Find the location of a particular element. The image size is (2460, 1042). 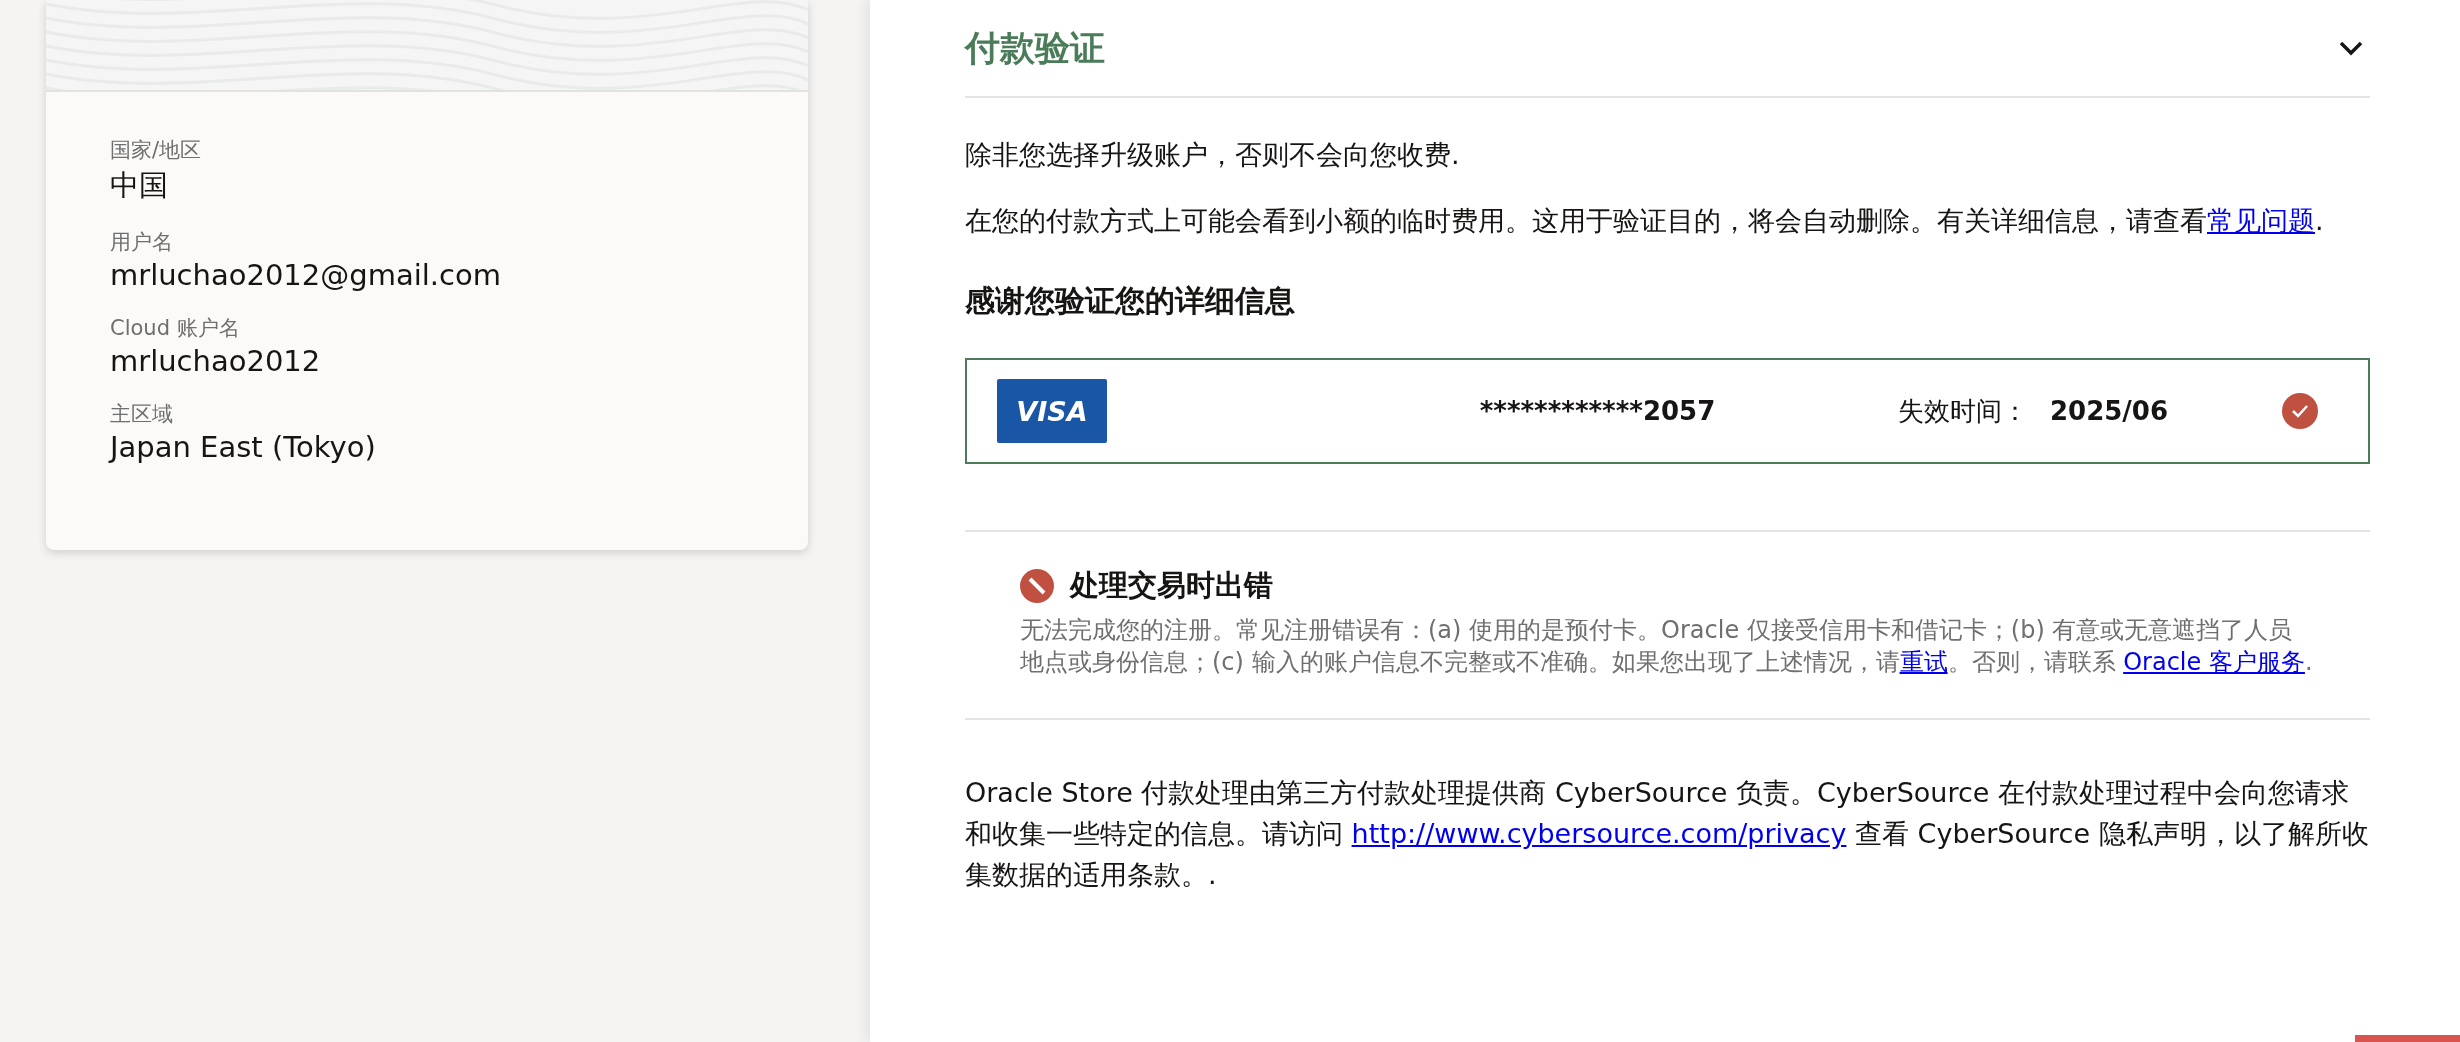

thanks-heading: 感谢您验证您的详细信息 is located at coordinates (1130, 301).